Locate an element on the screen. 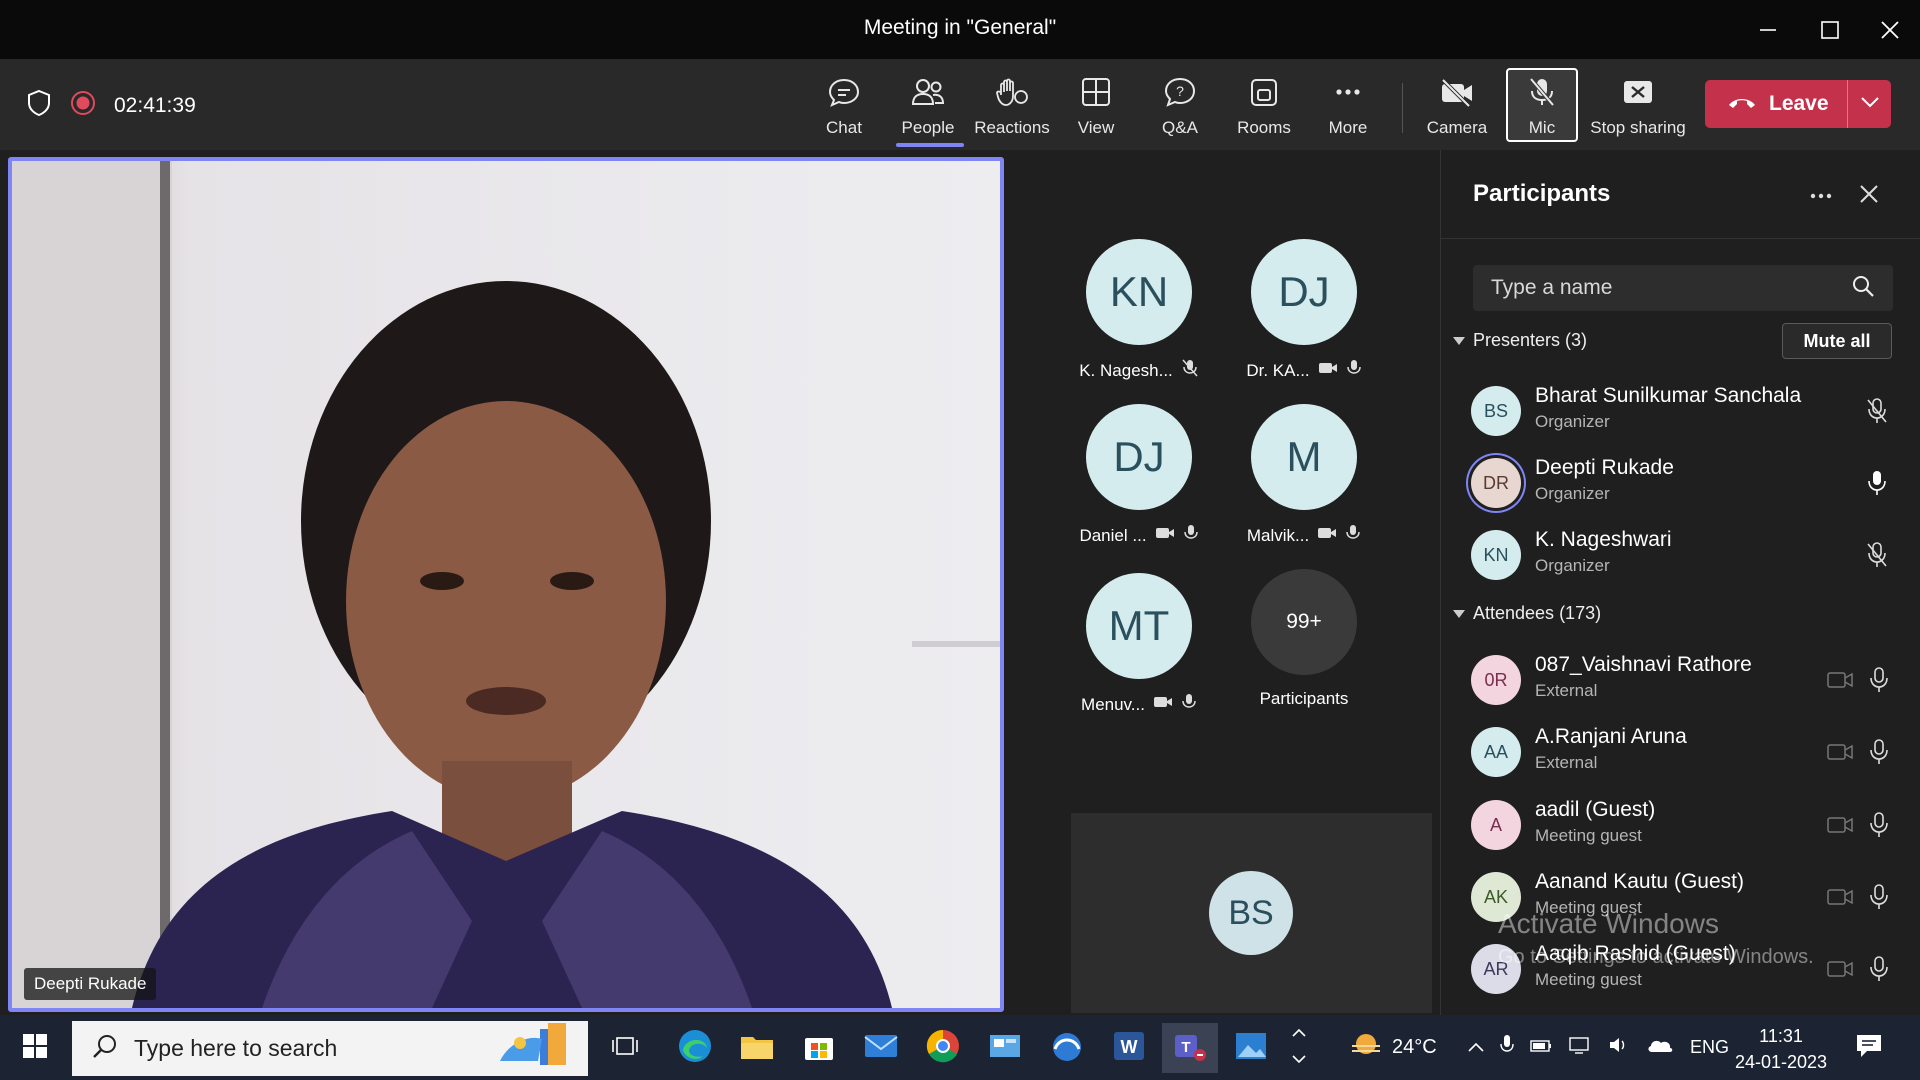 Image resolution: width=1920 pixels, height=1080 pixels. search-field is located at coordinates (1683, 288).